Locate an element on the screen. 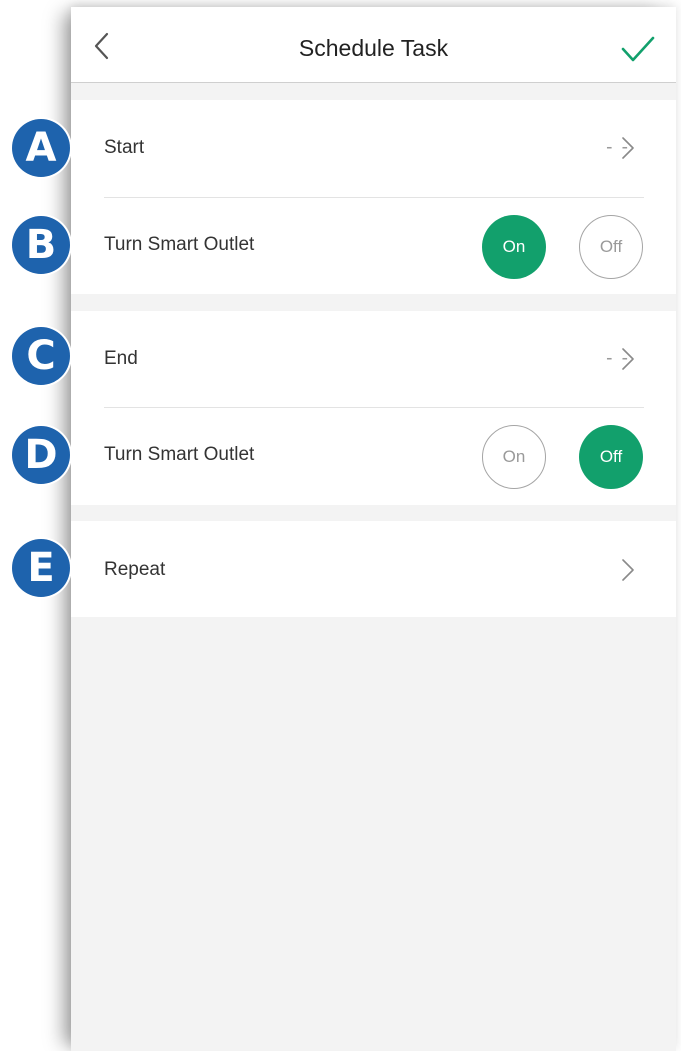  chevron-left-icon is located at coordinates (101, 46).